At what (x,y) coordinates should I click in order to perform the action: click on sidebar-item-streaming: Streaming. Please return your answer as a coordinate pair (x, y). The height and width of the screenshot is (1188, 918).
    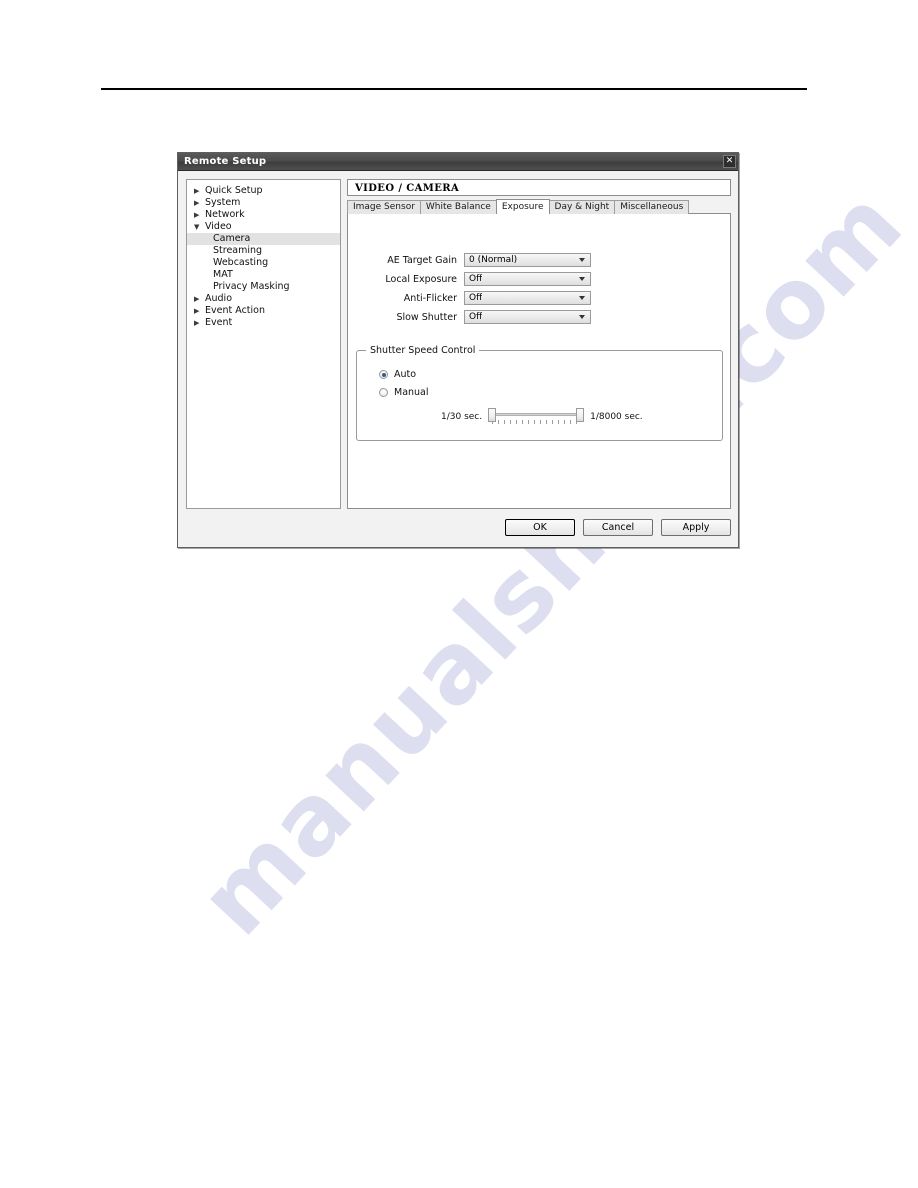
    Looking at the image, I should click on (263, 251).